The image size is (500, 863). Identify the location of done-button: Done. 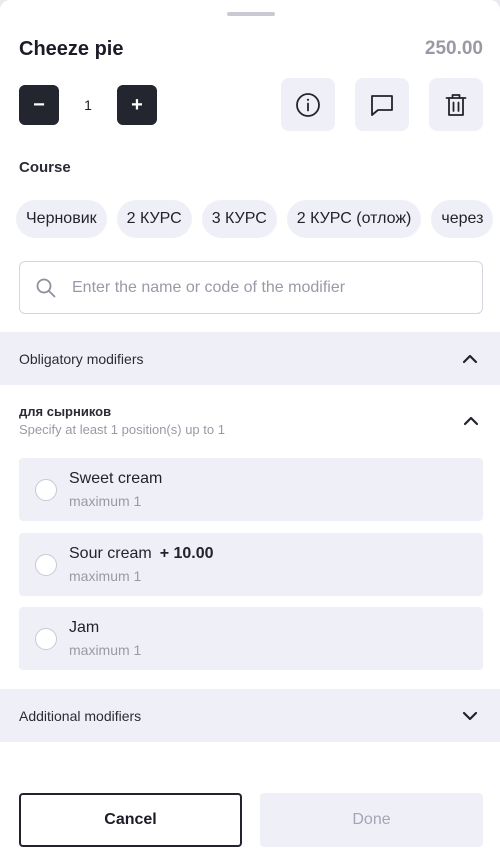
(371, 820).